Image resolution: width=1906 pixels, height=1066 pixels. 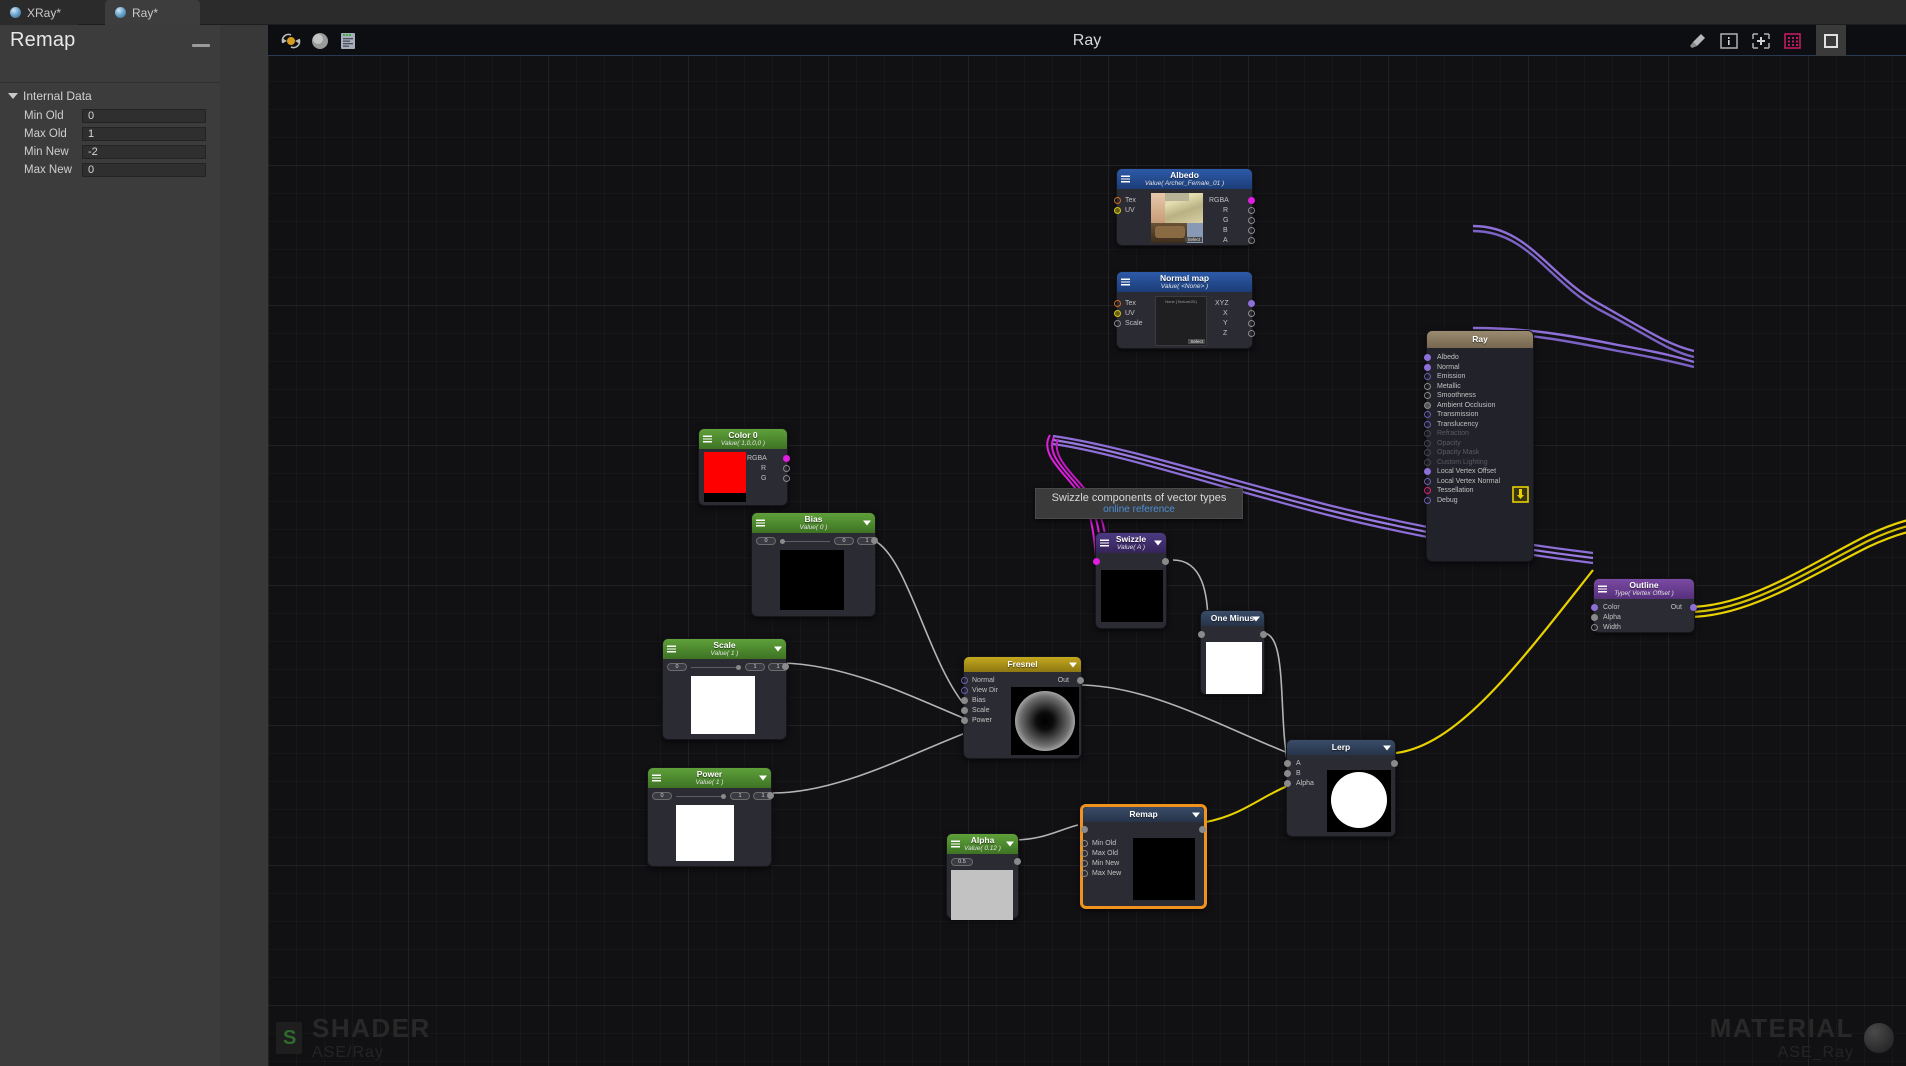 I want to click on node-swizzle: Swizzle Value( A ), so click(x=1131, y=580).